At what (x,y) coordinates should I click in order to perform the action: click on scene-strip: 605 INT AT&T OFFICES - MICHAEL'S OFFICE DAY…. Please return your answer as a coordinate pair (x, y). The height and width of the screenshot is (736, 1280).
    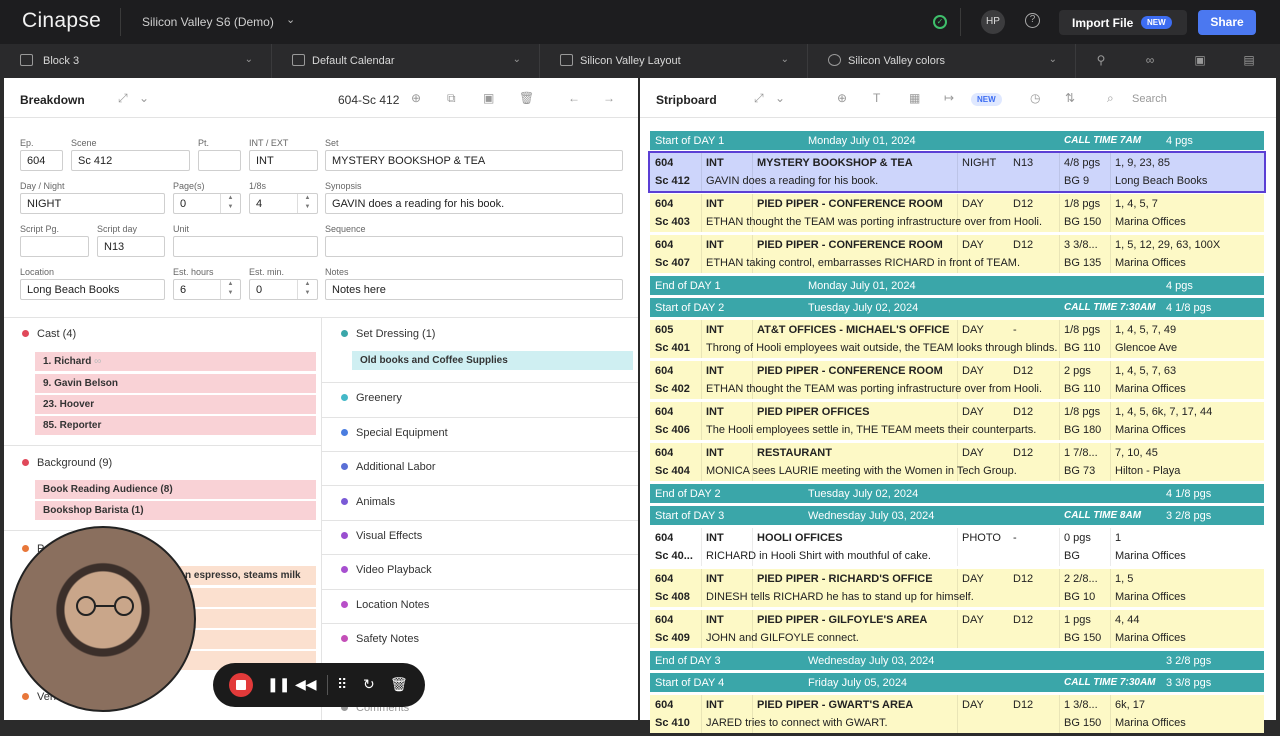
    Looking at the image, I should click on (957, 339).